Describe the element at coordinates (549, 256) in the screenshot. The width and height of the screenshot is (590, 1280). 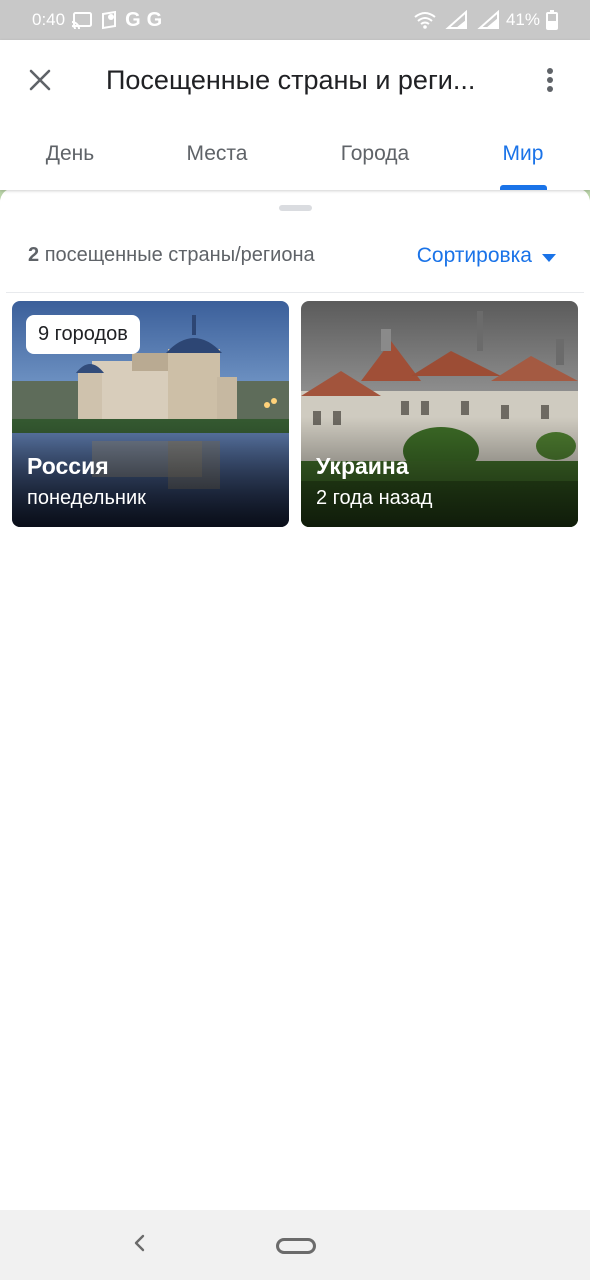
I see `dropdown-arrow-icon` at that location.